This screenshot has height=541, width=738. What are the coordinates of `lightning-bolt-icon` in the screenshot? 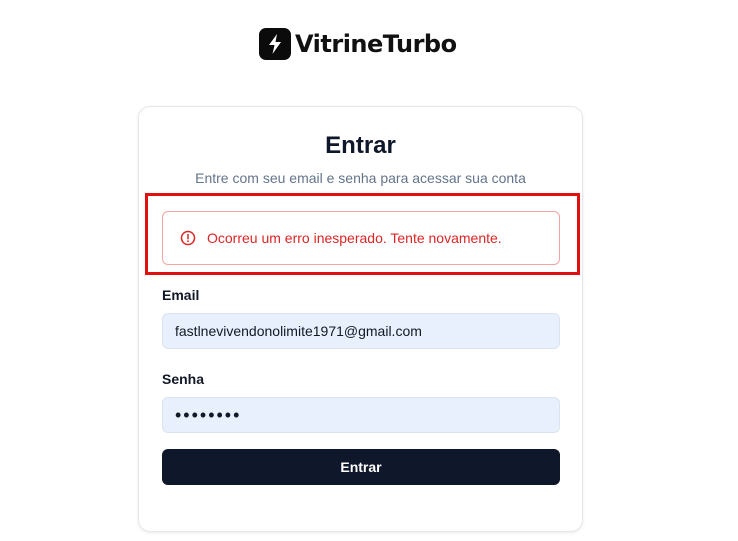 It's located at (275, 44).